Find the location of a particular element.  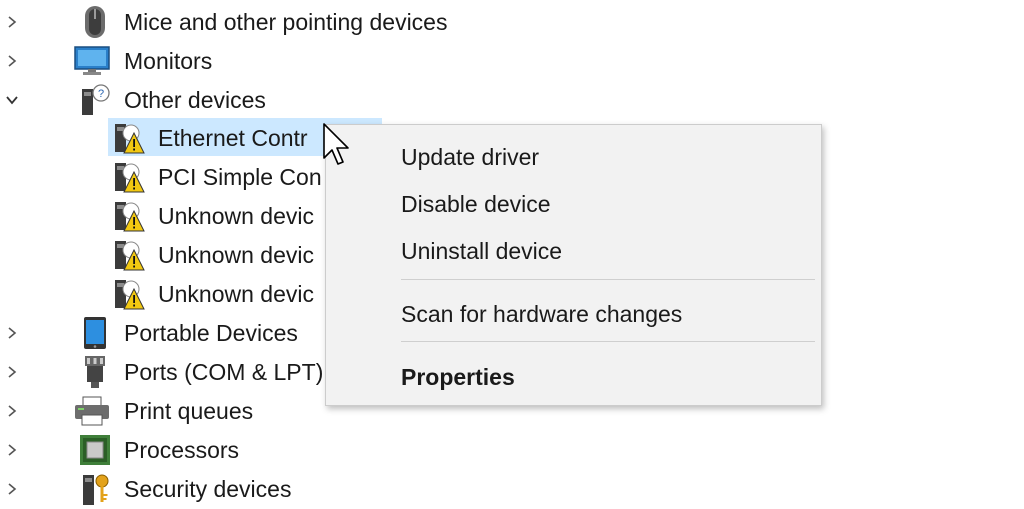

tree-item-label: Ethernet Contr is located at coordinates (233, 138).